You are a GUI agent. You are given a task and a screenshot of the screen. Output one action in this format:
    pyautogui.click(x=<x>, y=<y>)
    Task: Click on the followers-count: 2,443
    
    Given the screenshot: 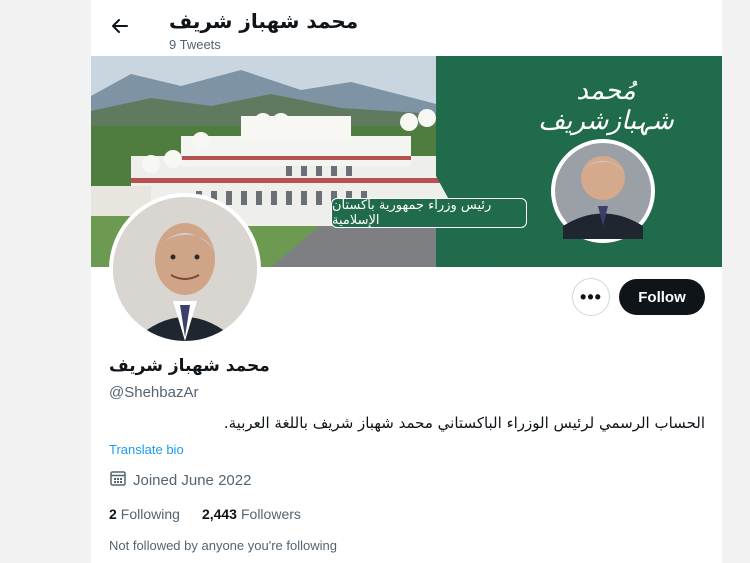 What is the action you would take?
    pyautogui.click(x=219, y=514)
    